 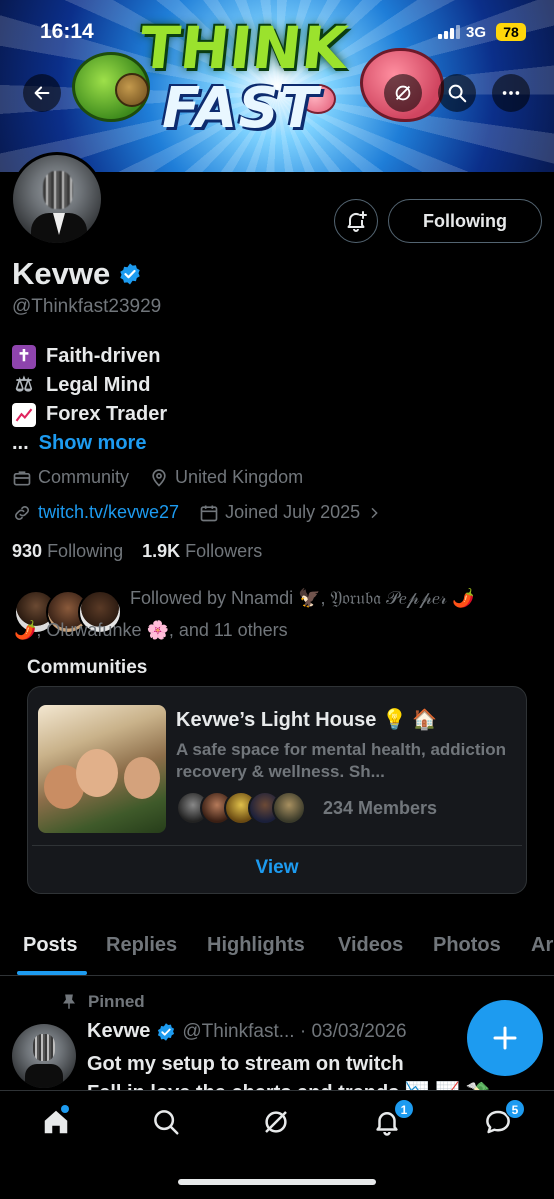 I want to click on divider, so click(x=277, y=845).